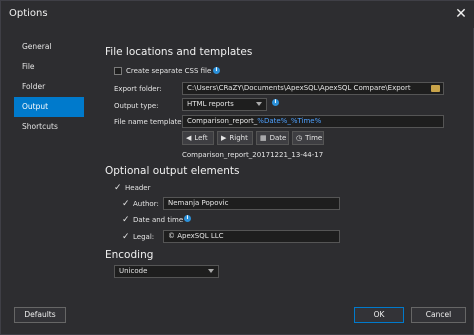  What do you see at coordinates (237, 14) in the screenshot?
I see `title-bar: Options ✕` at bounding box center [237, 14].